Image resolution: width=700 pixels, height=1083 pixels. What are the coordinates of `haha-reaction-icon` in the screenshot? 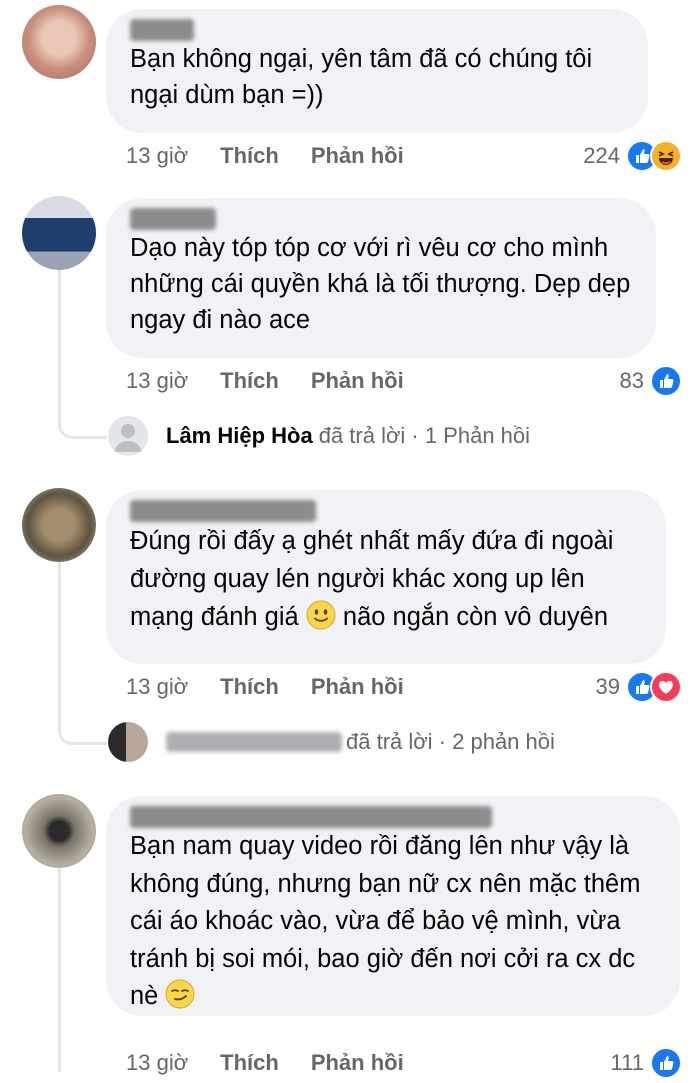 It's located at (666, 156).